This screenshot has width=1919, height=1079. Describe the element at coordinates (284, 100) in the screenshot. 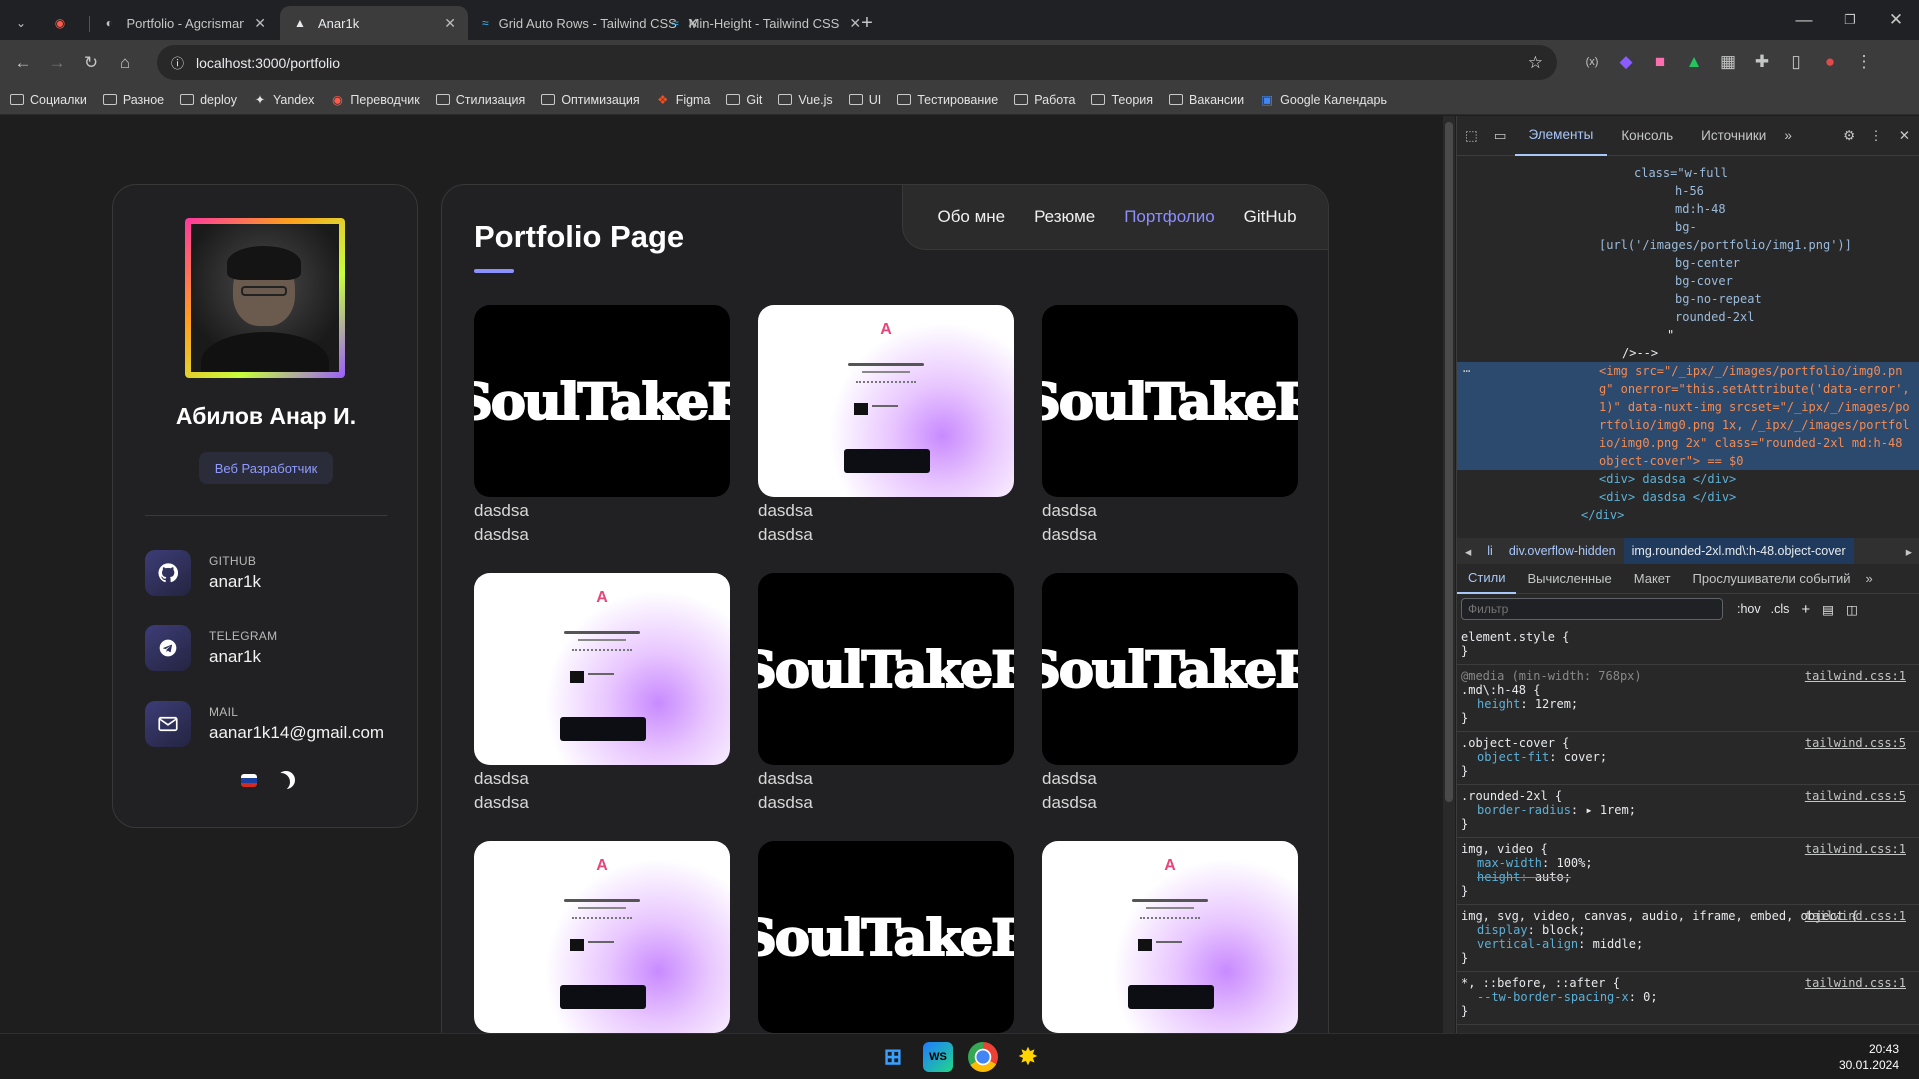

I see `bookmark-item: ✦ Yandex` at that location.